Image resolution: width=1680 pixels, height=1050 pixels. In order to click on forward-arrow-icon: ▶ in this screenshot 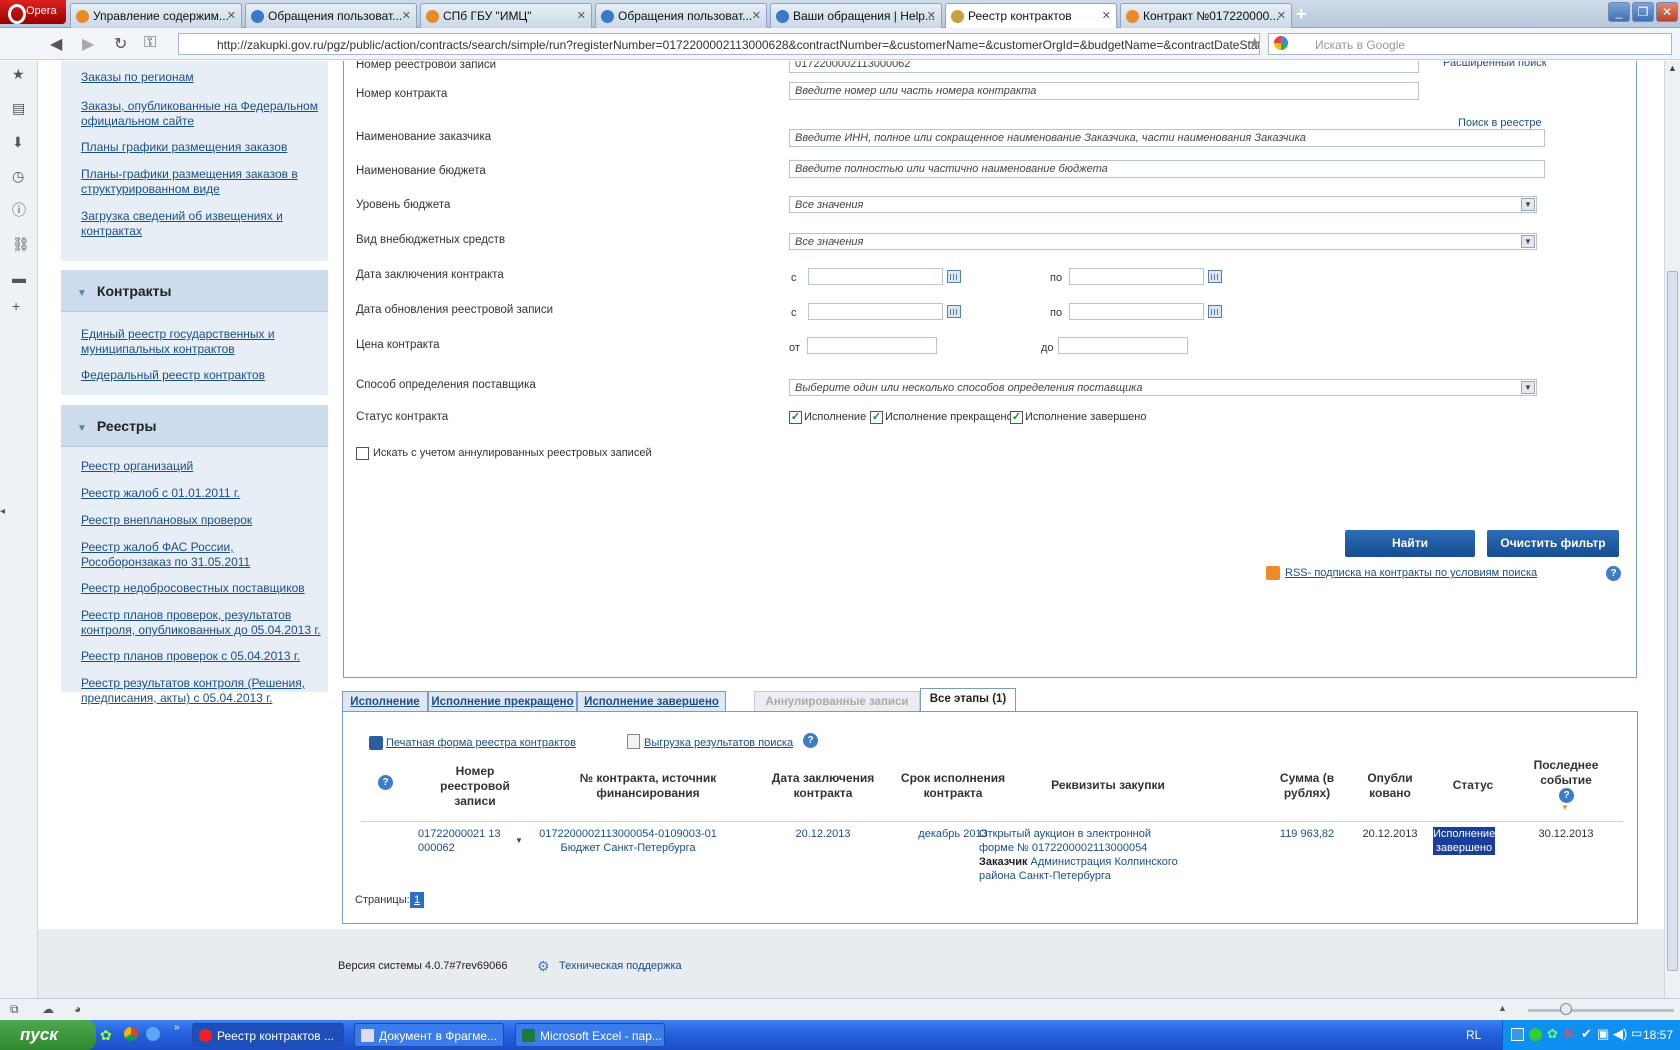, I will do `click(88, 44)`.